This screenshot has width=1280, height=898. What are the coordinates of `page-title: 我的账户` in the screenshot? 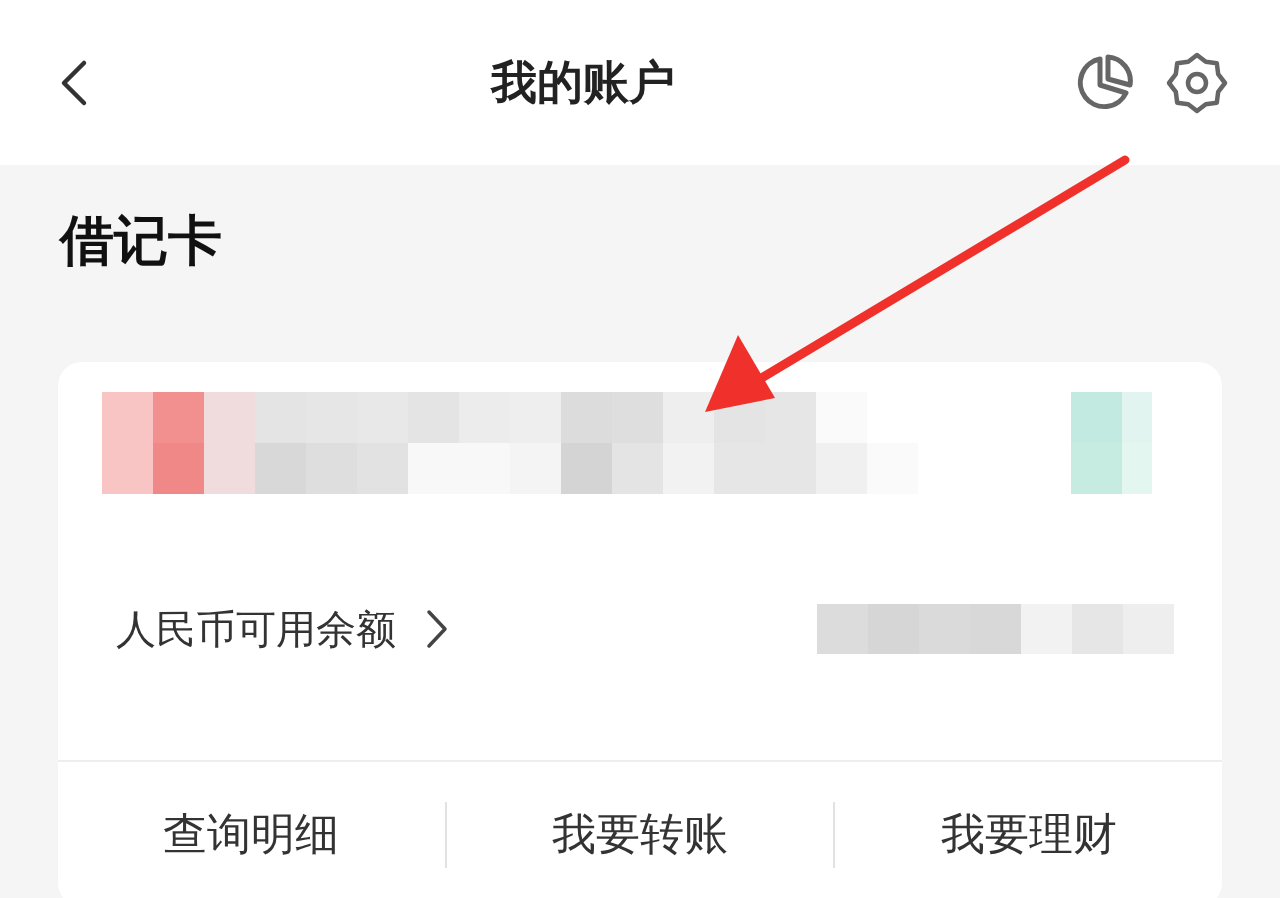 It's located at (583, 82).